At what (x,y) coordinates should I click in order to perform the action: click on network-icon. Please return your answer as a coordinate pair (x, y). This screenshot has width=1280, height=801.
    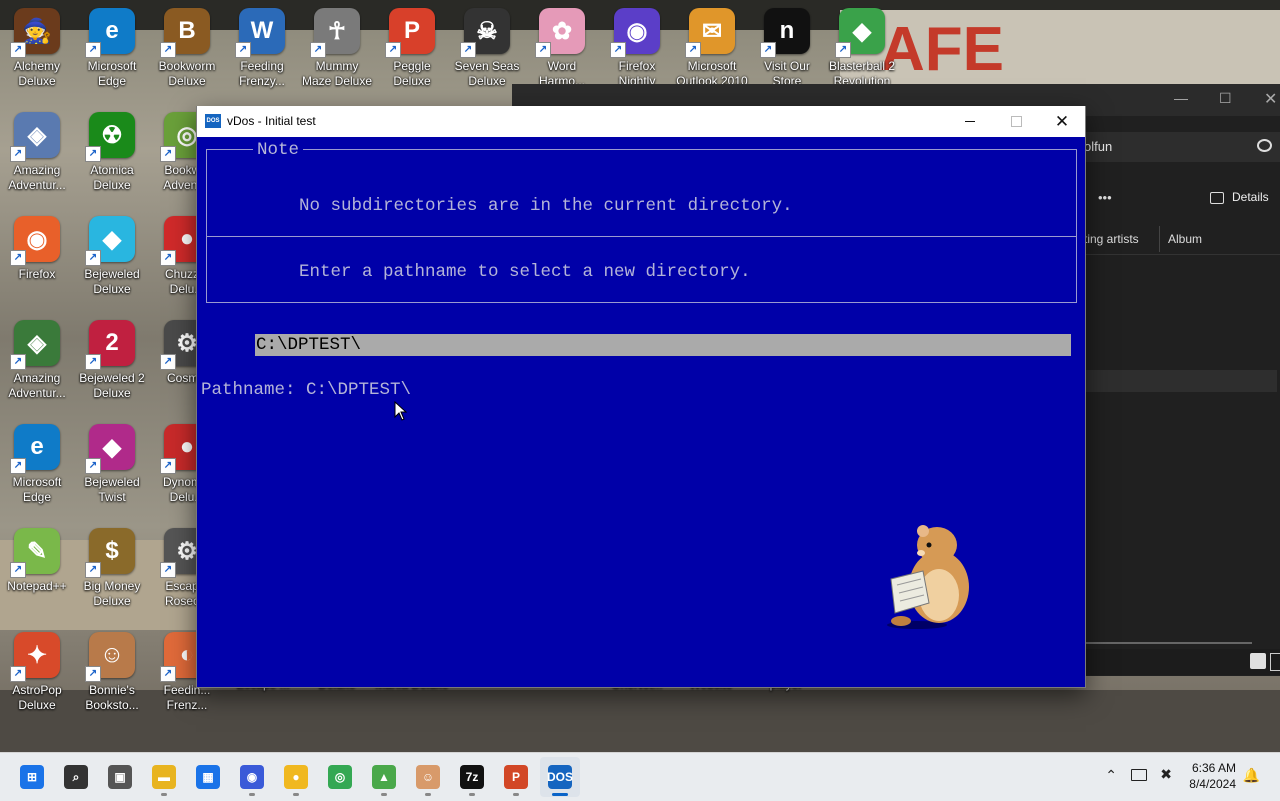
    Looking at the image, I should click on (1139, 775).